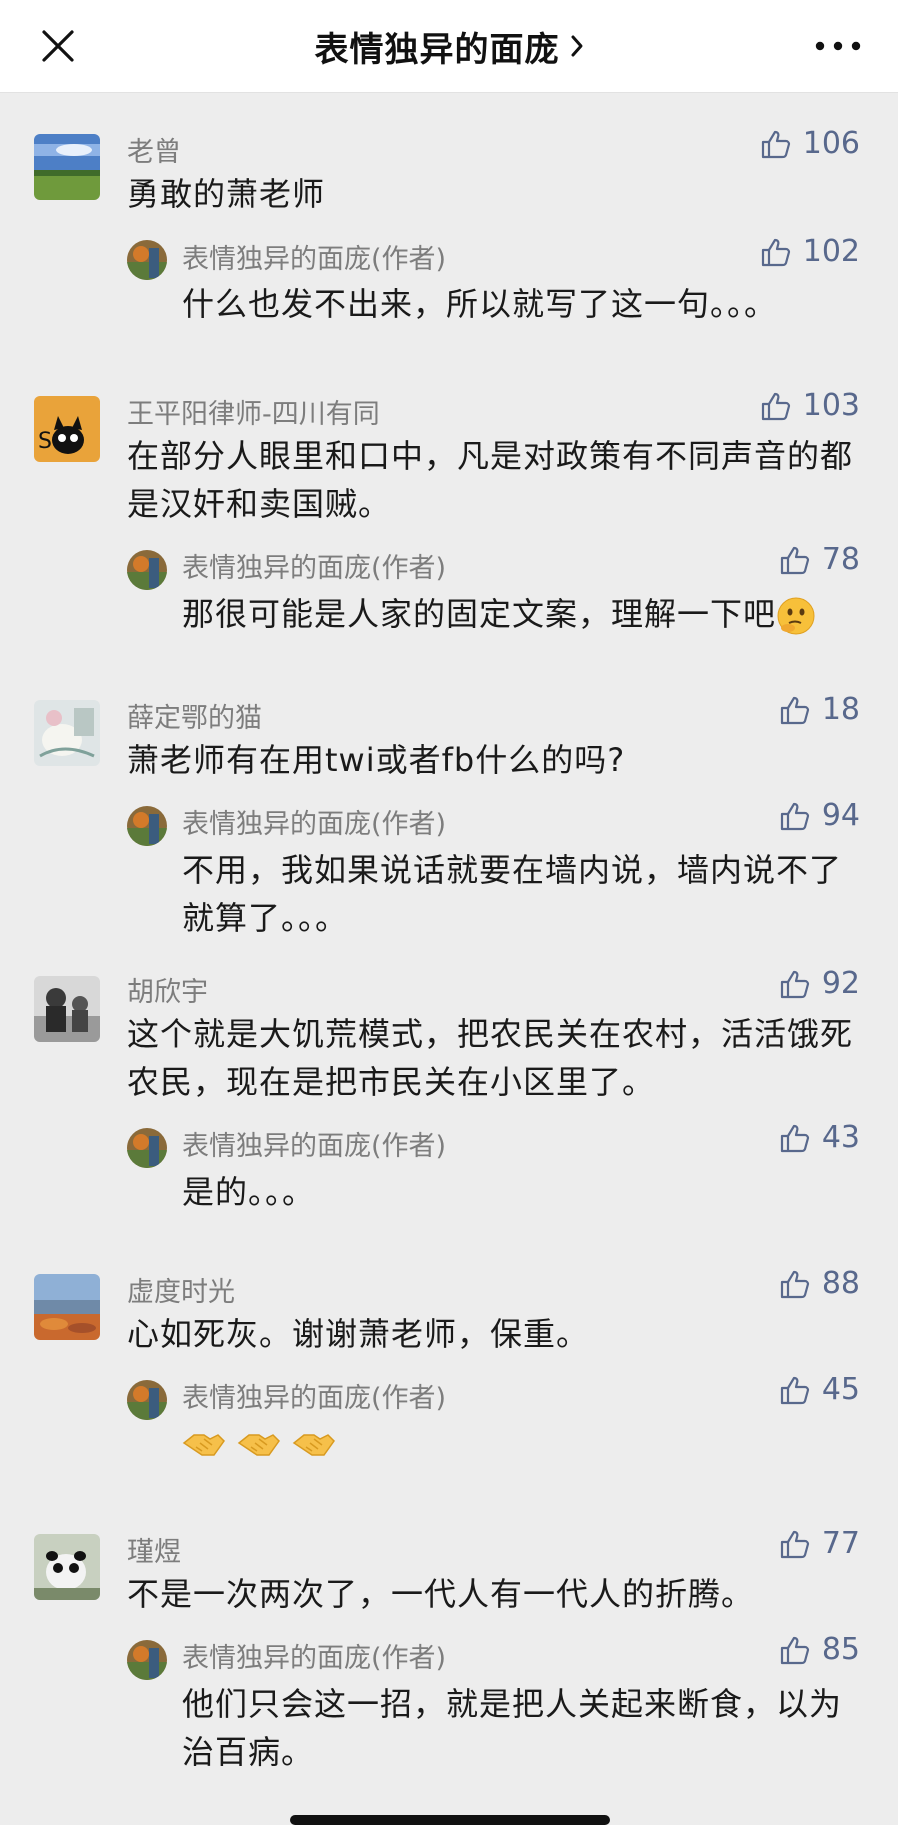 Image resolution: width=898 pixels, height=1825 pixels. I want to click on thinking-face-emoji, so click(796, 616).